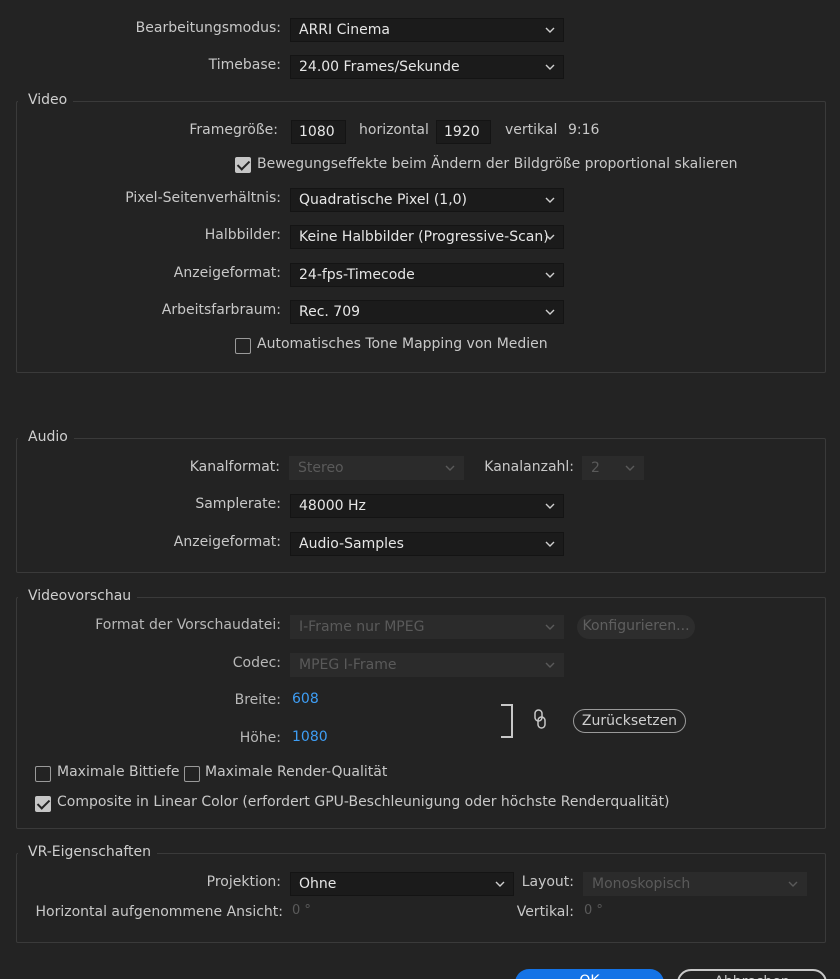  I want to click on preview-width-label: Breite:, so click(257, 700).